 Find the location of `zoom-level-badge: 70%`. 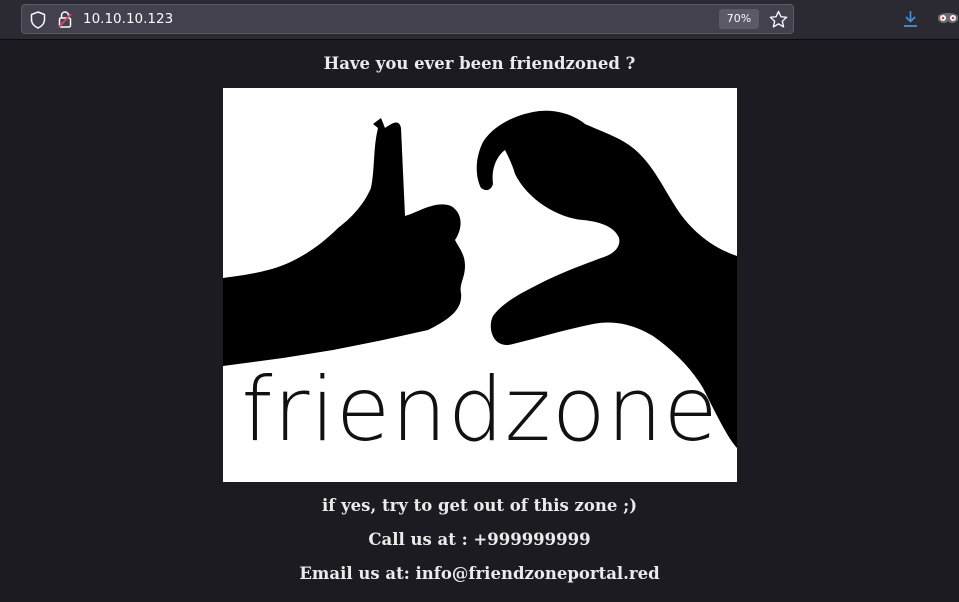

zoom-level-badge: 70% is located at coordinates (739, 19).